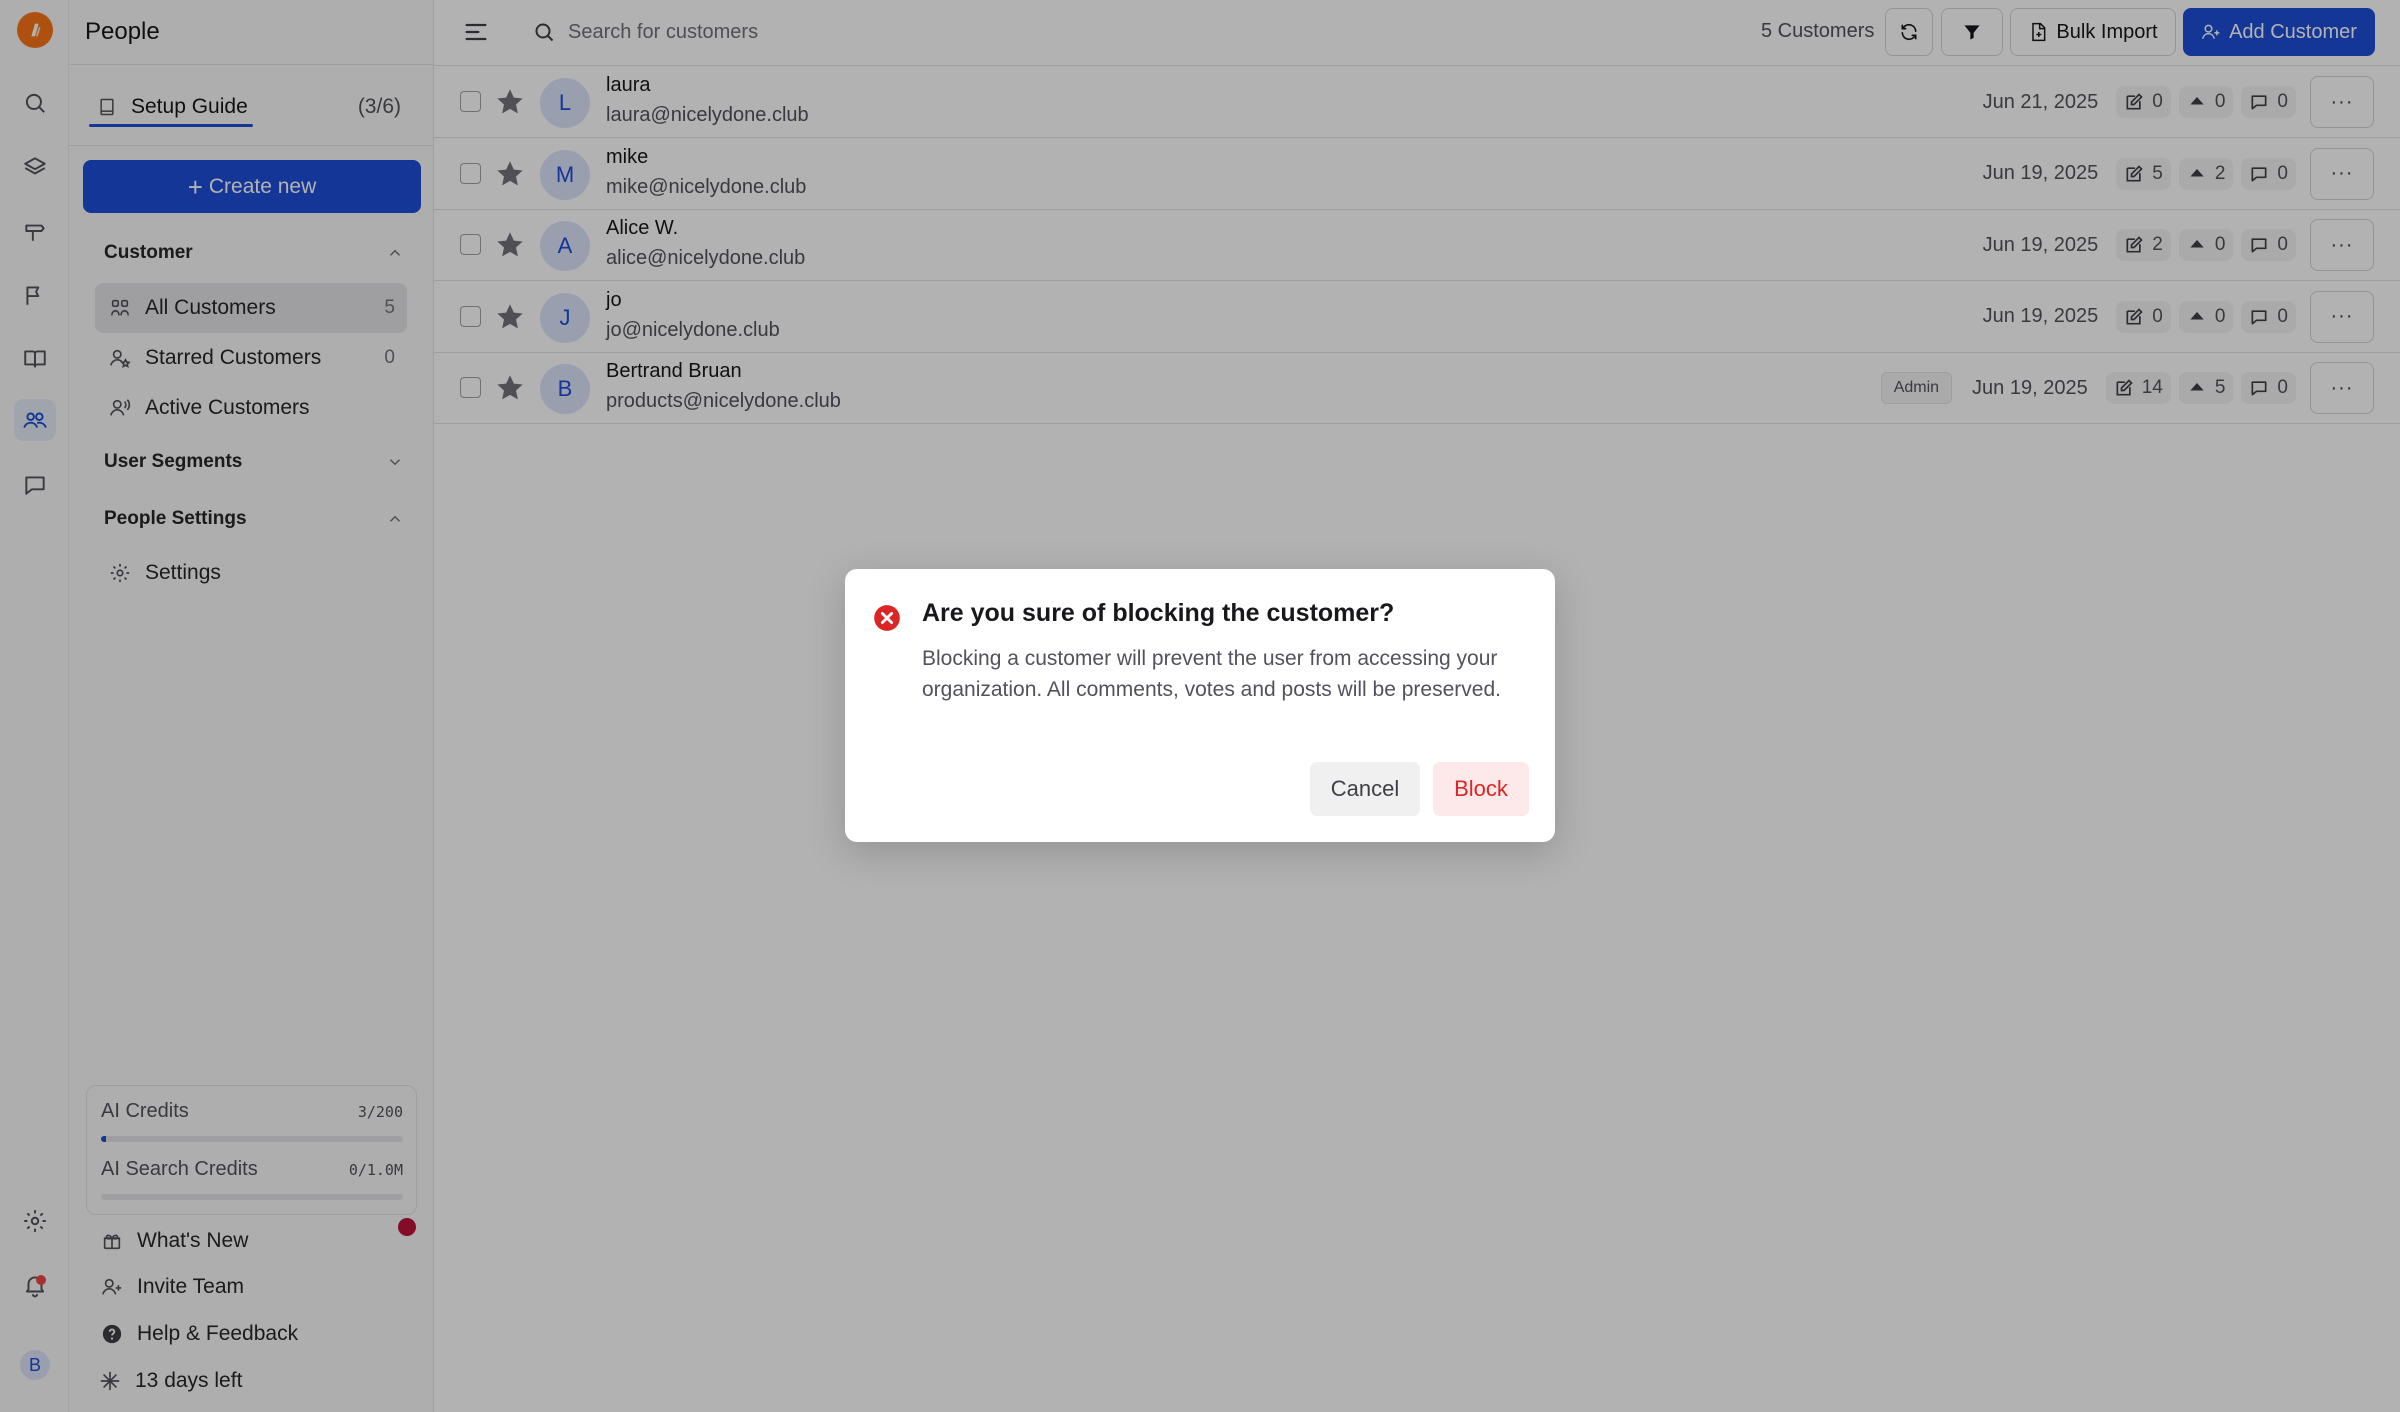 The image size is (2400, 1412). I want to click on error-circle-icon, so click(887, 618).